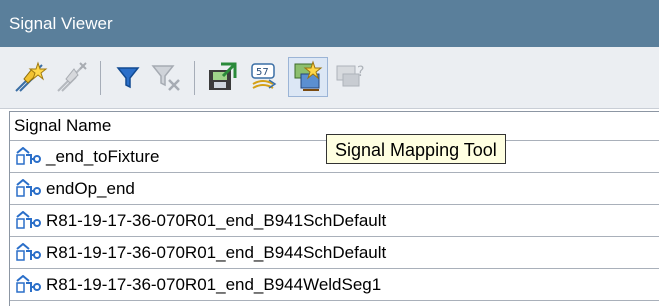  What do you see at coordinates (216, 252) in the screenshot?
I see `signal-name: R81-19-17-36-070R01_end_B944SchDefault` at bounding box center [216, 252].